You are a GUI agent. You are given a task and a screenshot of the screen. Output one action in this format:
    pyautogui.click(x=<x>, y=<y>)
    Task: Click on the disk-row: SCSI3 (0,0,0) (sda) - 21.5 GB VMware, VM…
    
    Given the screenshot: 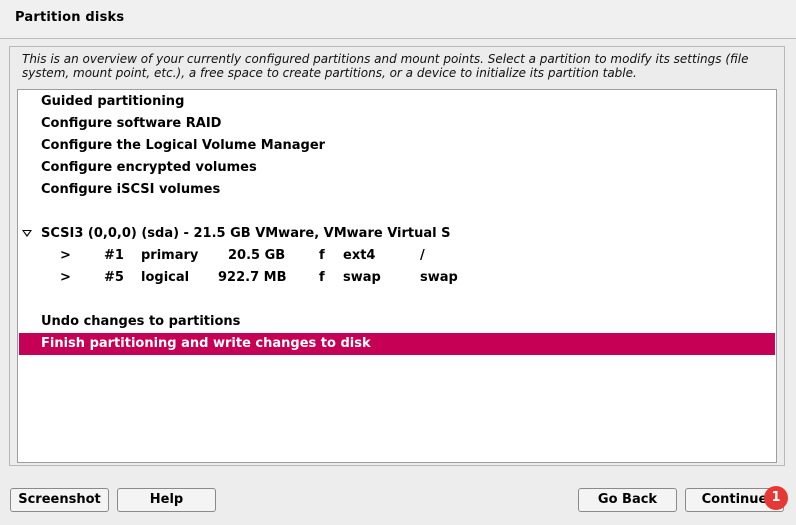 What is the action you would take?
    pyautogui.click(x=397, y=234)
    